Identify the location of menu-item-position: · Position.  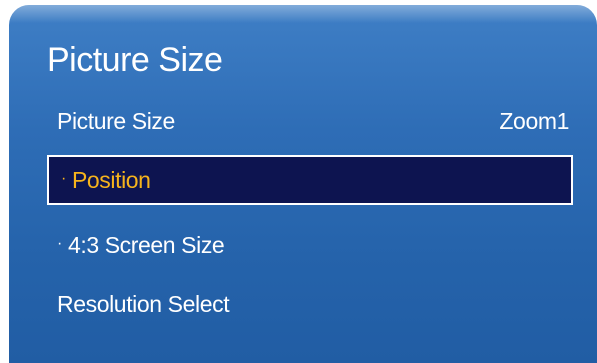
(310, 180).